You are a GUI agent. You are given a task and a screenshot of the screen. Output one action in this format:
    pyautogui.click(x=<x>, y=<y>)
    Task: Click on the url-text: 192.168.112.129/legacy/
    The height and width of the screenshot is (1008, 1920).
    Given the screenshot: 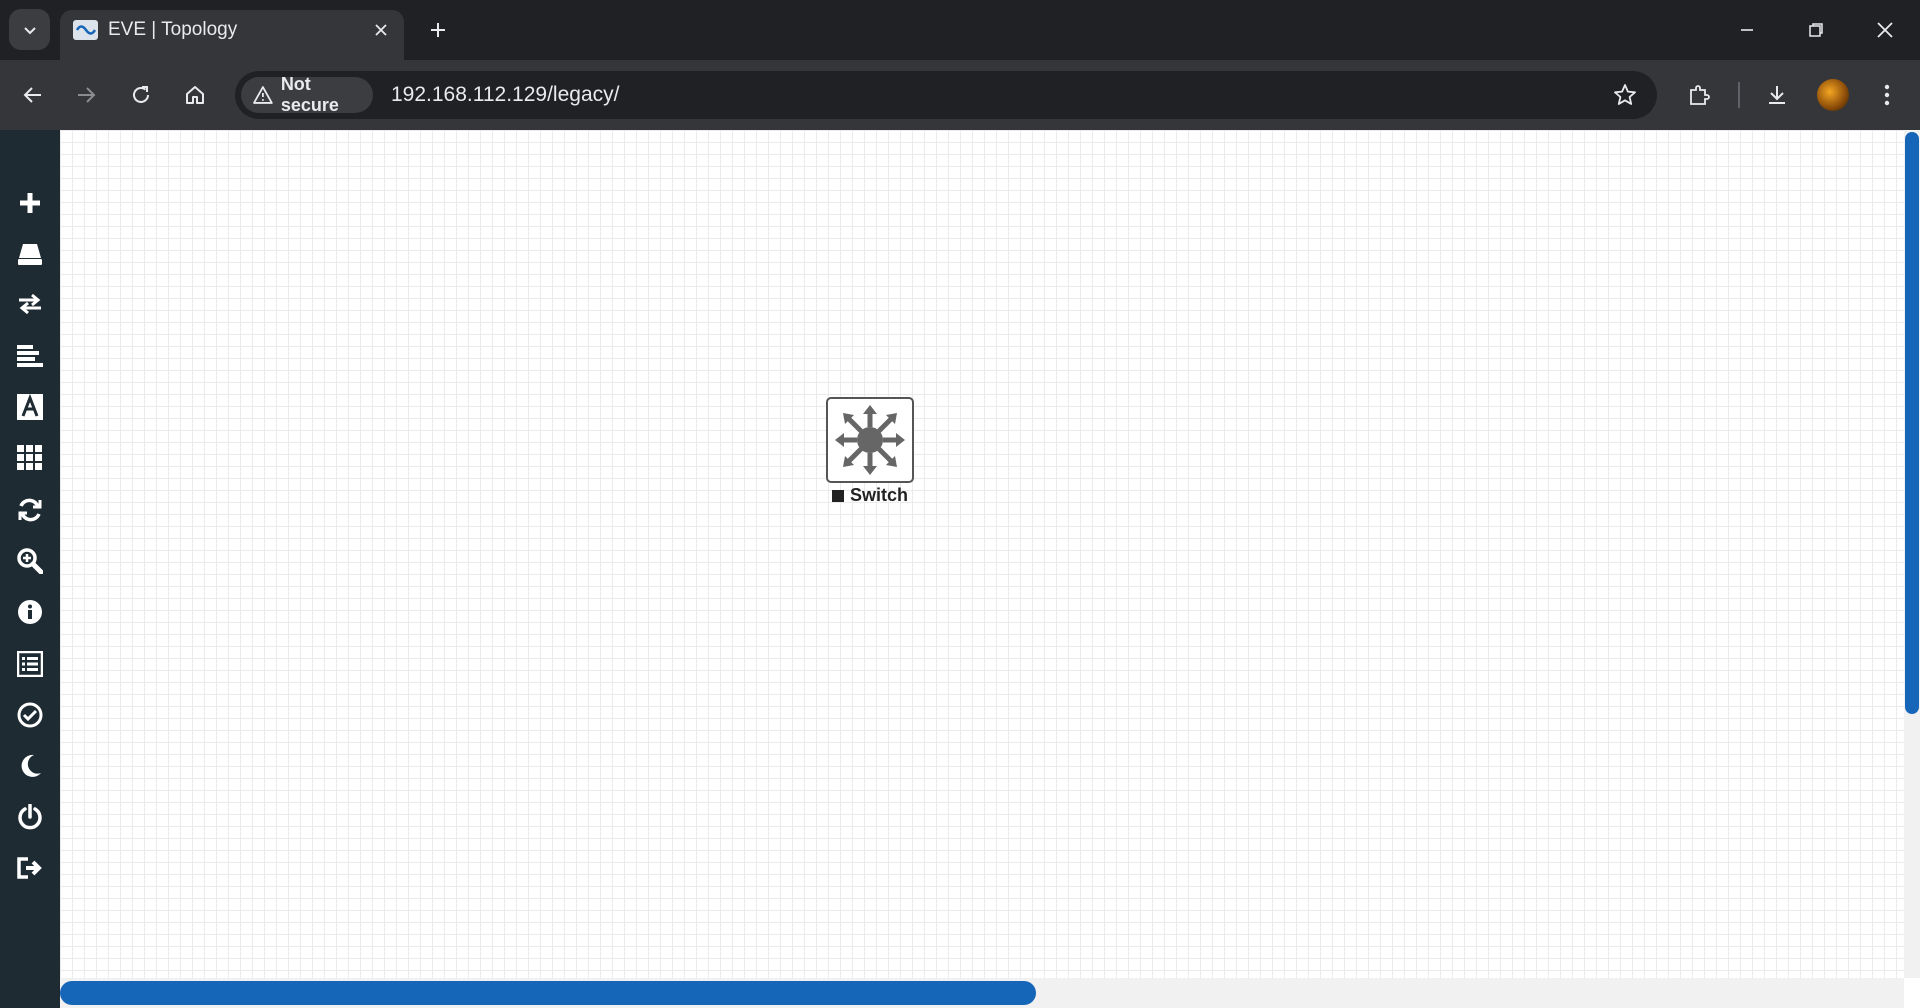 What is the action you would take?
    pyautogui.click(x=505, y=95)
    